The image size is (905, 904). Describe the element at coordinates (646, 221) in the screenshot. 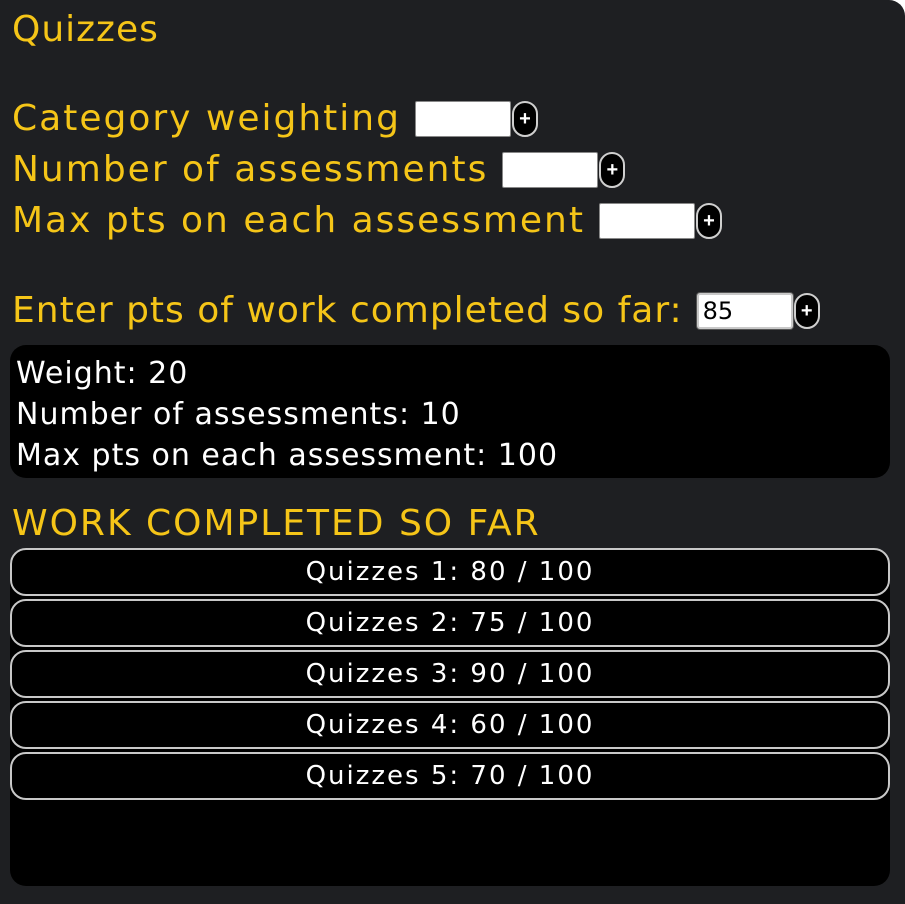

I see `max-pts-input` at that location.